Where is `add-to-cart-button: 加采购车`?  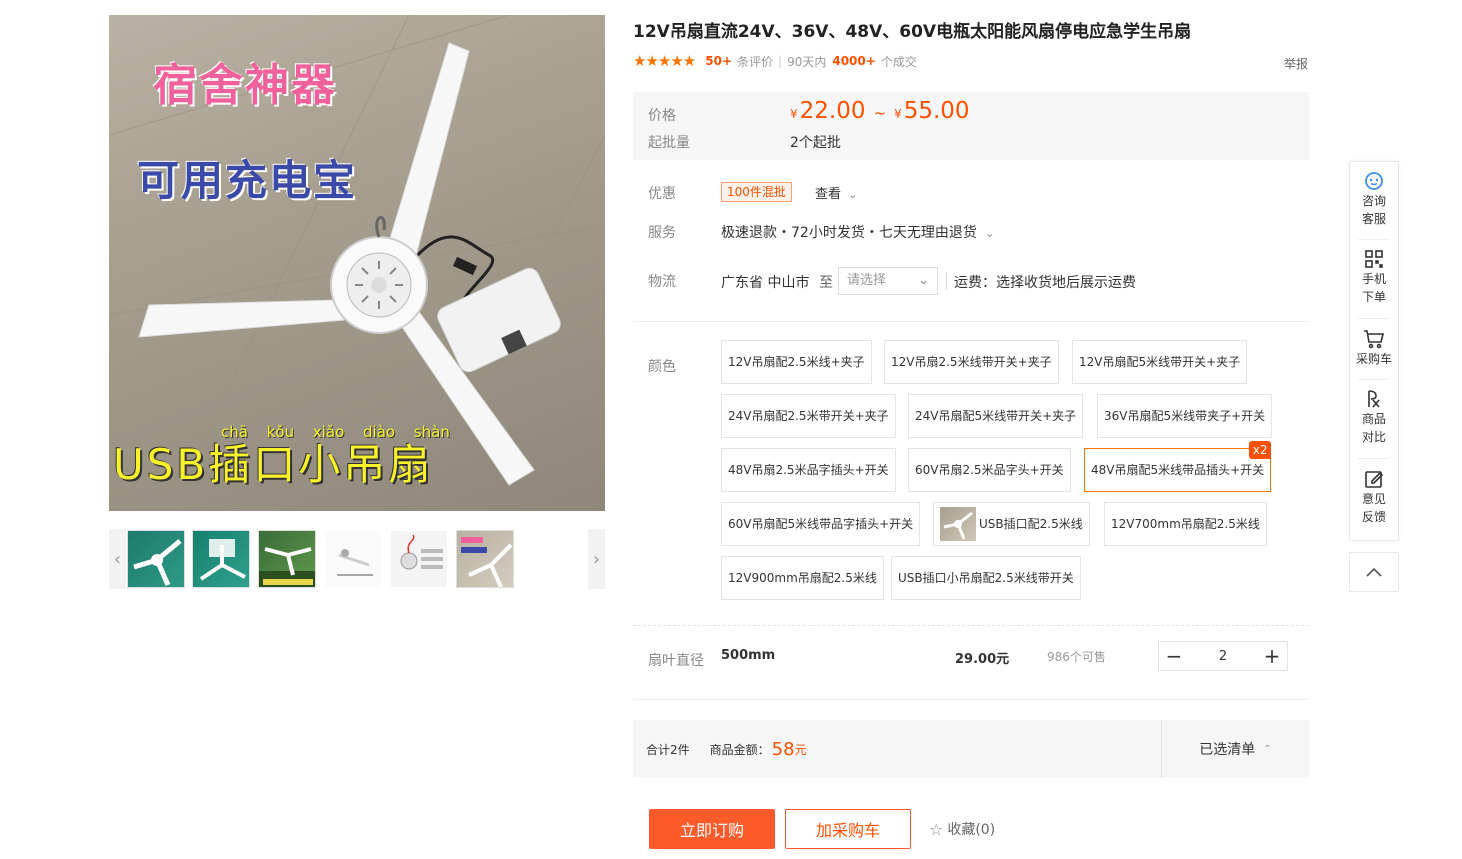 add-to-cart-button: 加采购车 is located at coordinates (848, 829).